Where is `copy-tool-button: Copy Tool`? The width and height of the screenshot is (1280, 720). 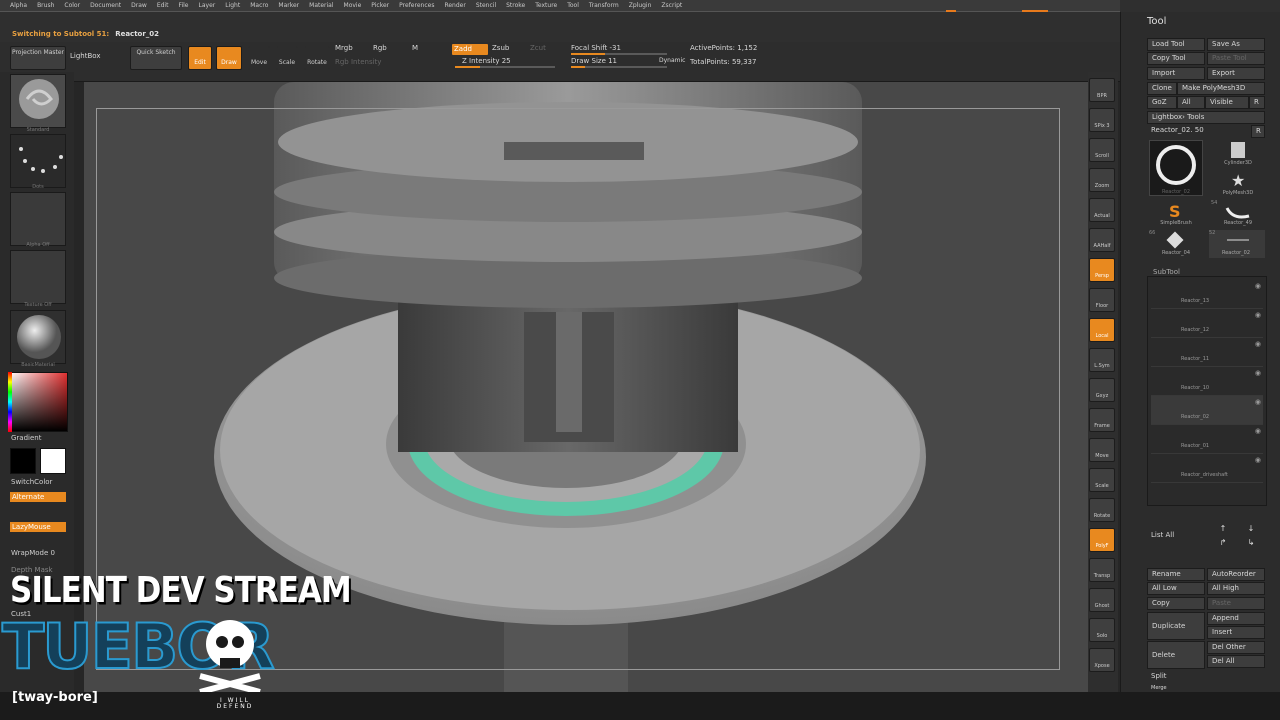
copy-tool-button: Copy Tool is located at coordinates (1176, 58).